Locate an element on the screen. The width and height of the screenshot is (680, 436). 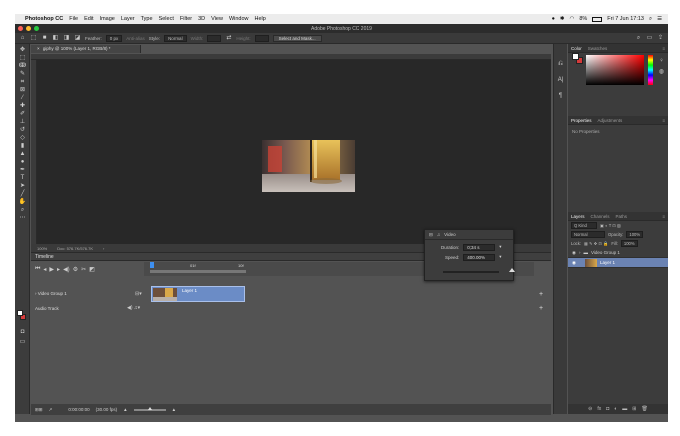
video-track-menu-icon: ⊟▾ is located at coordinates (138, 294).